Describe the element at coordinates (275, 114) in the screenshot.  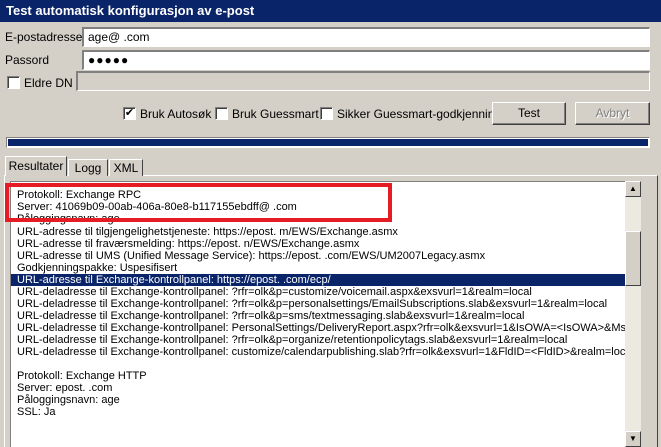
I see `guessmart-label: Bruk Guessmart` at that location.